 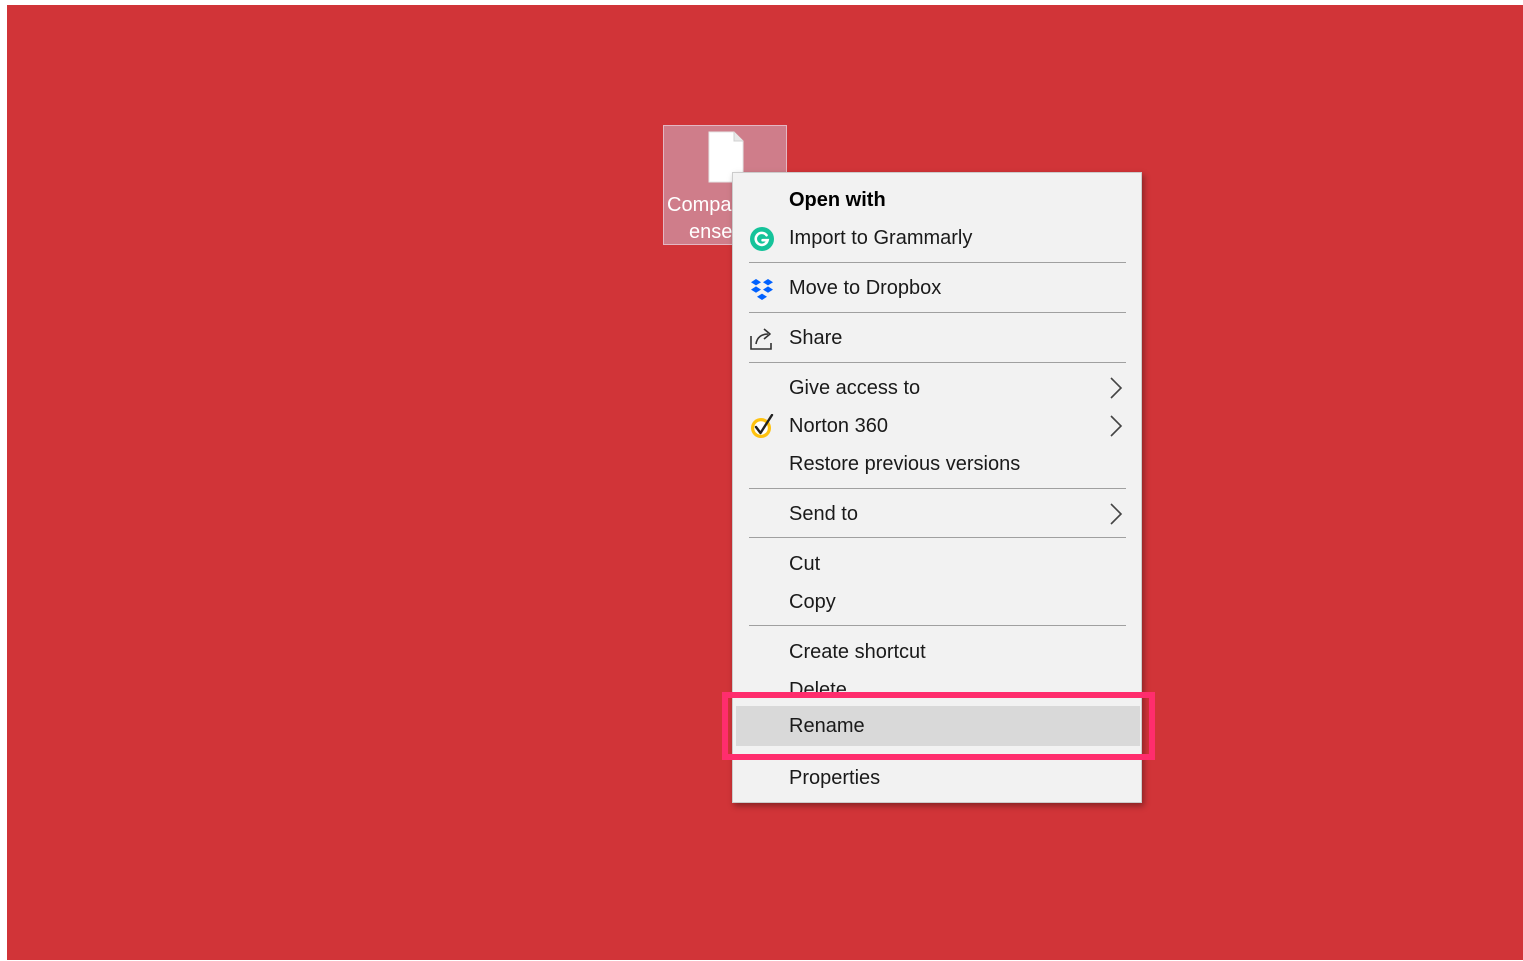 What do you see at coordinates (857, 652) in the screenshot?
I see `menu-item-label: Create shortcut` at bounding box center [857, 652].